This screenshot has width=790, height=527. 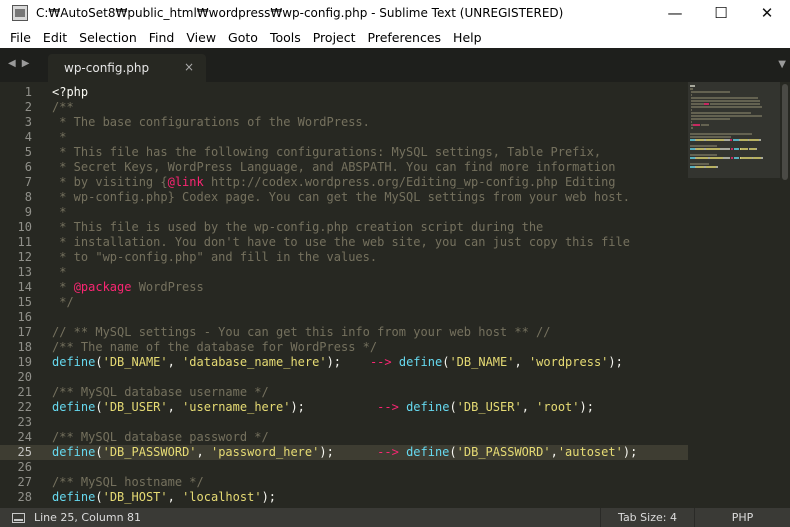 I want to click on code-line: define('DB_HOST', 'localhost');, so click(x=164, y=497).